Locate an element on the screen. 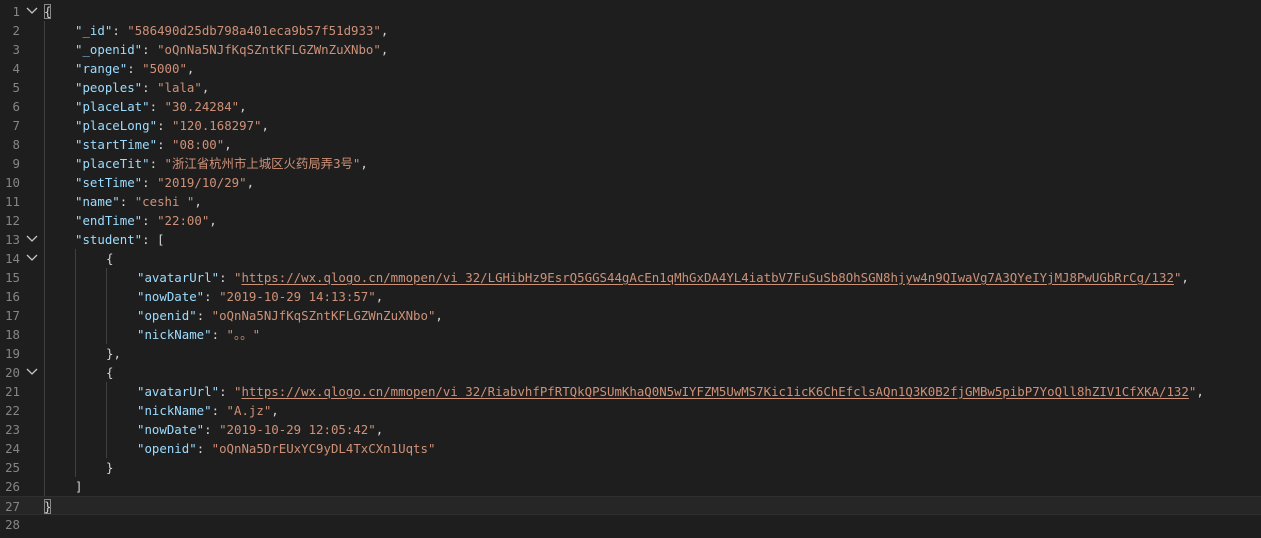 The image size is (1261, 538). code-line: 26] is located at coordinates (630, 486).